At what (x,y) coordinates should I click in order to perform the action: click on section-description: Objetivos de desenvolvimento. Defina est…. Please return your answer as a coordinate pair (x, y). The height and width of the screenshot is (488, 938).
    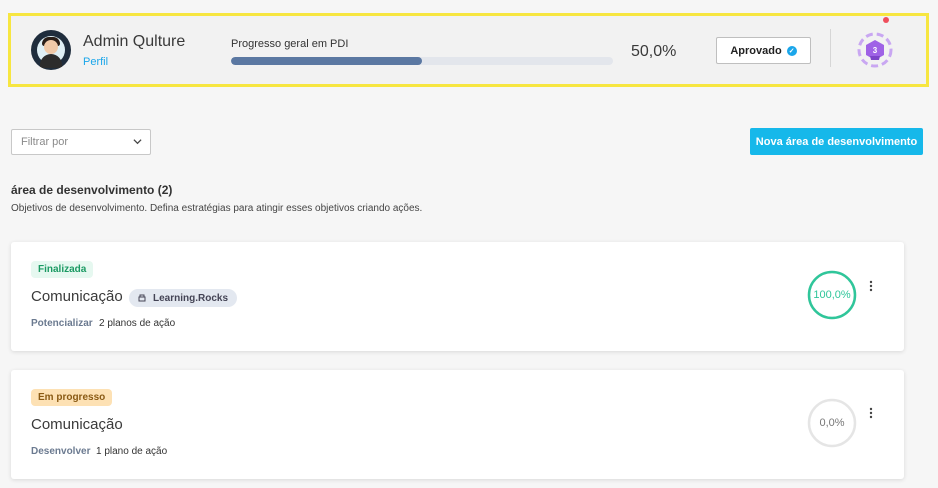
    Looking at the image, I should click on (217, 208).